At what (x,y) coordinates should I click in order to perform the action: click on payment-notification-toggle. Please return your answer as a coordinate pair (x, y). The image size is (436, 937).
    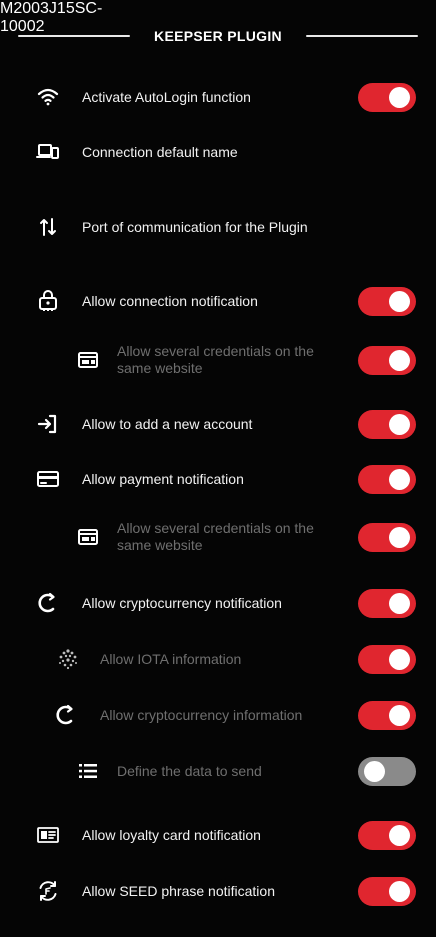
    Looking at the image, I should click on (387, 479).